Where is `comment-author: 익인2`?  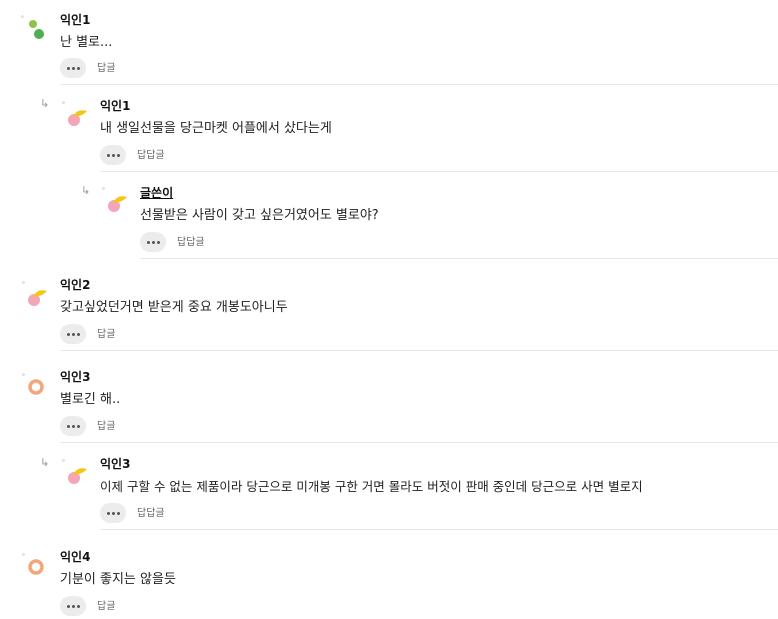 comment-author: 익인2 is located at coordinates (75, 285).